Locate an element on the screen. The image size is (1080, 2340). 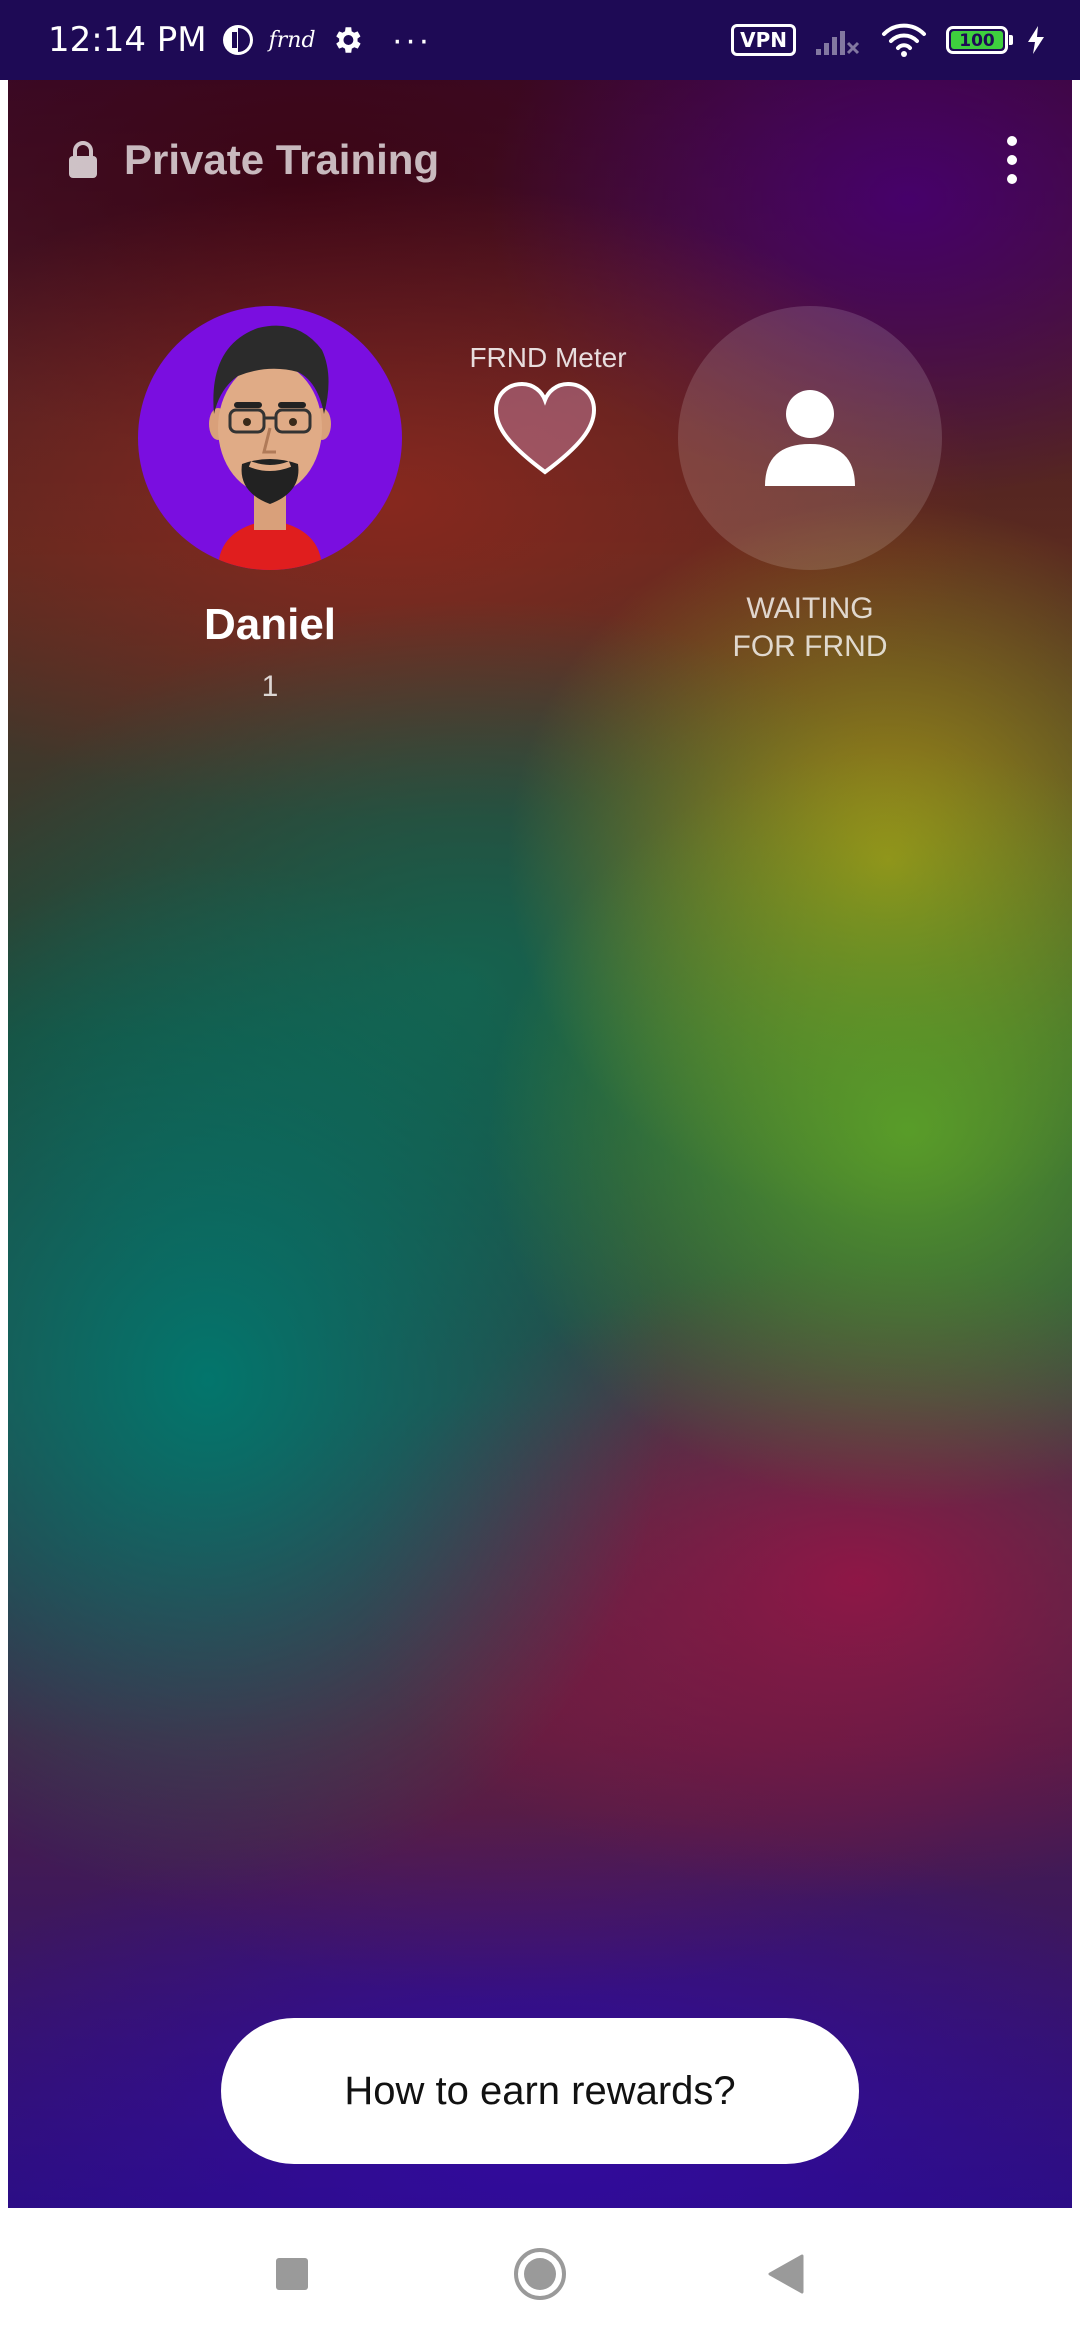
status-time: 12:14 PM is located at coordinates (127, 40).